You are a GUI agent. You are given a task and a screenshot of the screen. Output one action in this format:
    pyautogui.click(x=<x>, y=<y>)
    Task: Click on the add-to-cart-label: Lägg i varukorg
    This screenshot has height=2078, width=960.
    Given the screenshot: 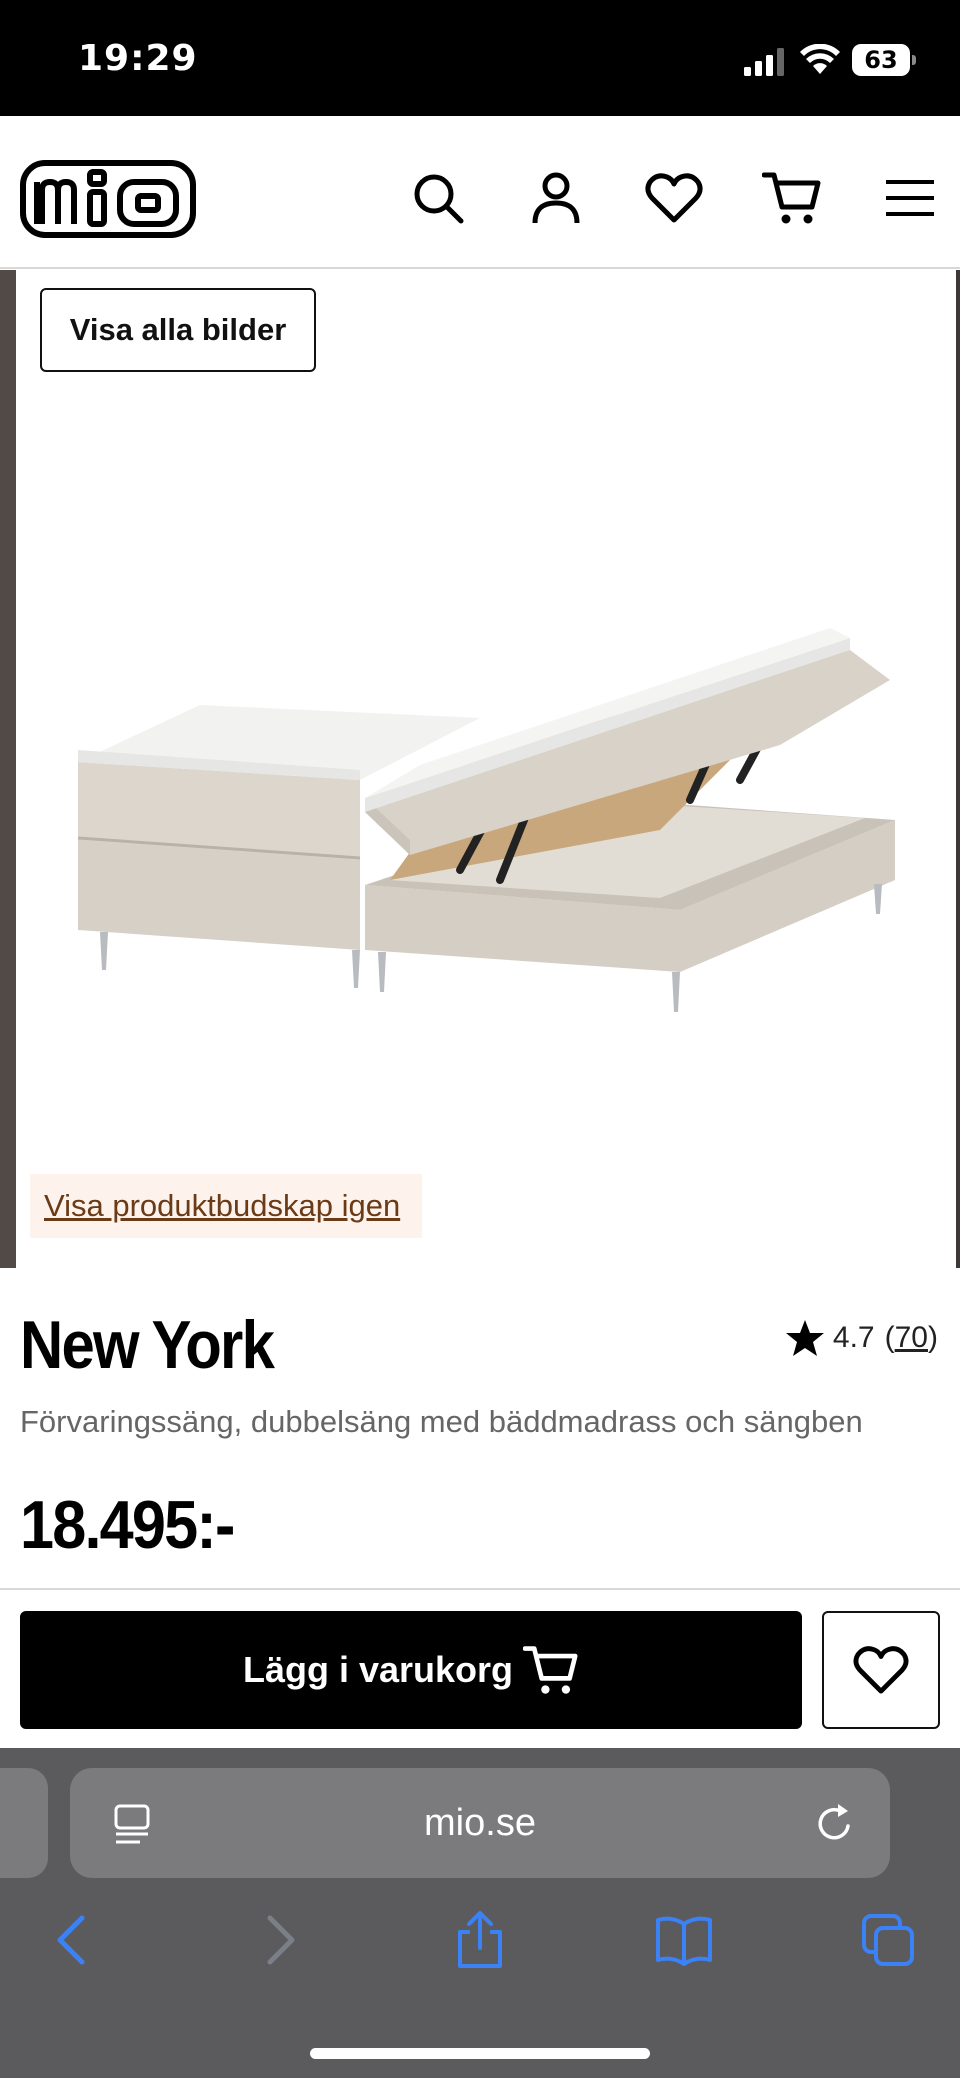 What is the action you would take?
    pyautogui.click(x=378, y=1669)
    